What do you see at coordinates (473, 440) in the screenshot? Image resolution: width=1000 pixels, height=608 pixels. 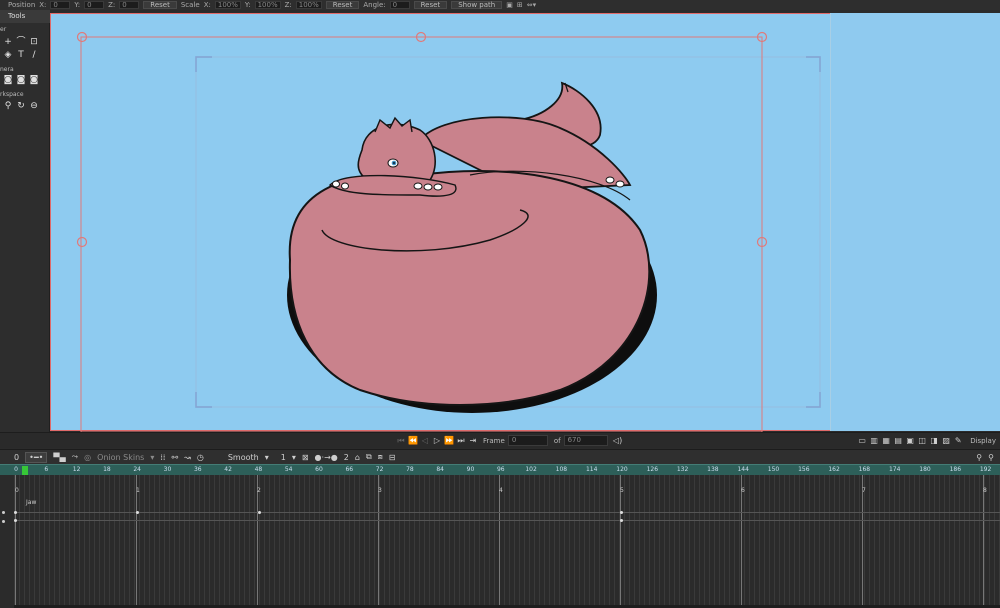 I see `next-key-icon: ⇥` at bounding box center [473, 440].